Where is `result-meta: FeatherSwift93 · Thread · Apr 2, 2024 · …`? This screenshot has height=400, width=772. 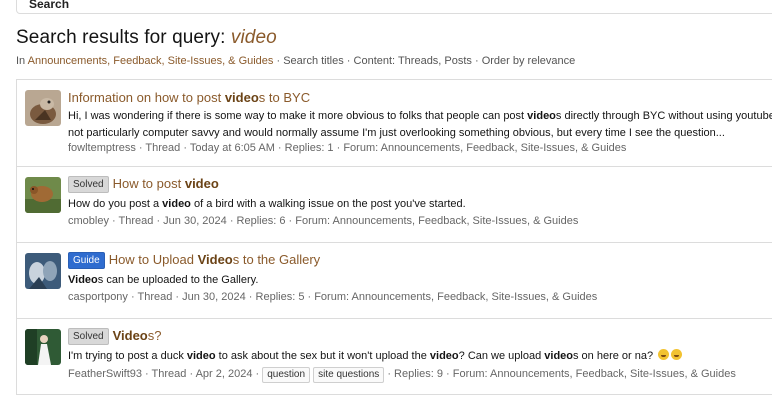 result-meta: FeatherSwift93 · Thread · Apr 2, 2024 · … is located at coordinates (402, 375).